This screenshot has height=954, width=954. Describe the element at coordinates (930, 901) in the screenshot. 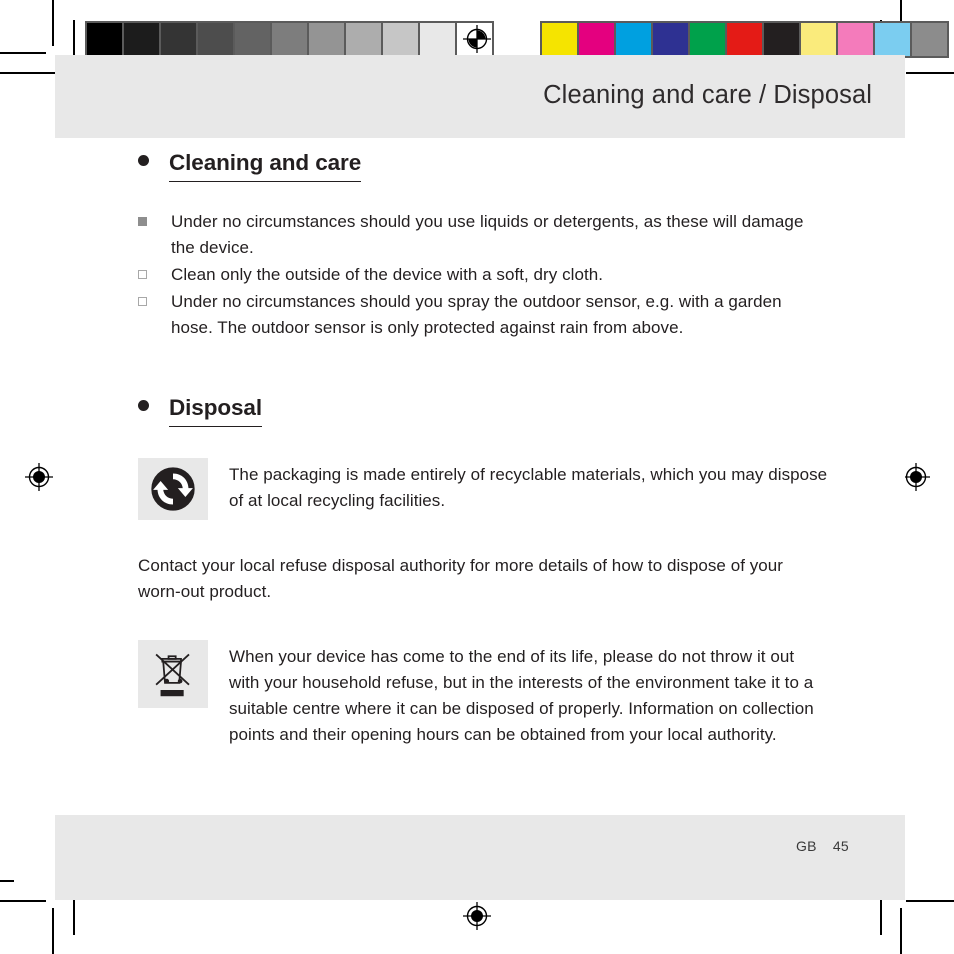

I see `crop-mark-bottom-right-horizontal` at that location.